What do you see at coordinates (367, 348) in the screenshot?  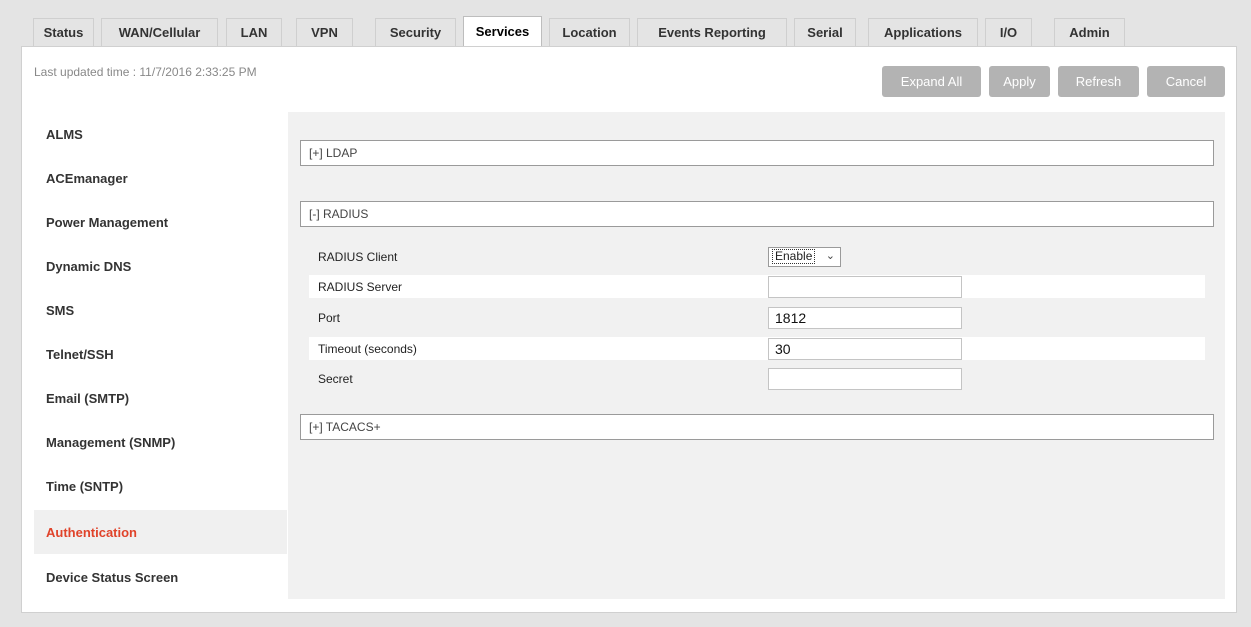 I see `timeout-label: Timeout (seconds)` at bounding box center [367, 348].